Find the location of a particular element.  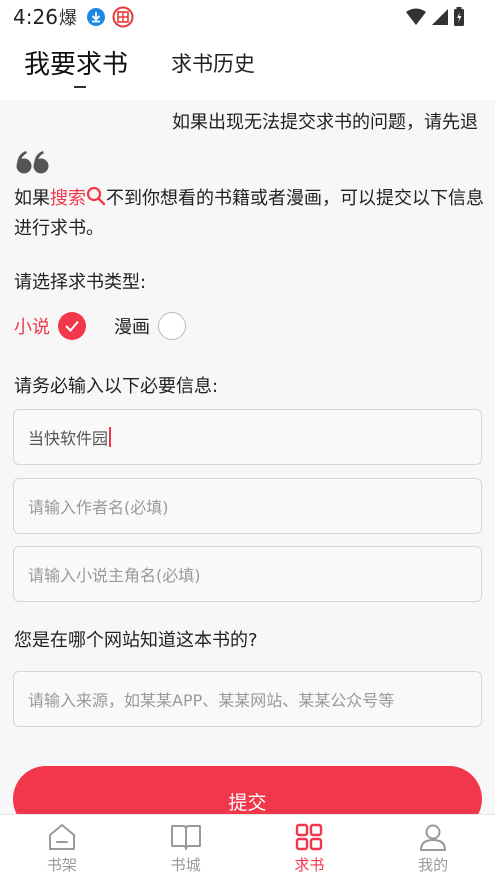

nav-item-bookshelf: 书架 is located at coordinates (62, 847).